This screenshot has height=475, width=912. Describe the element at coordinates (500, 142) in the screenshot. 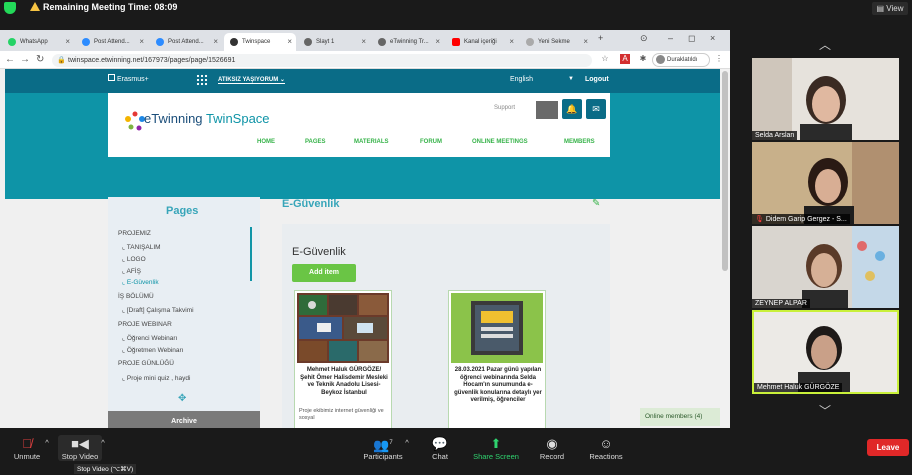

I see `menu-online-meetings: ONLINE MEETINGS` at that location.